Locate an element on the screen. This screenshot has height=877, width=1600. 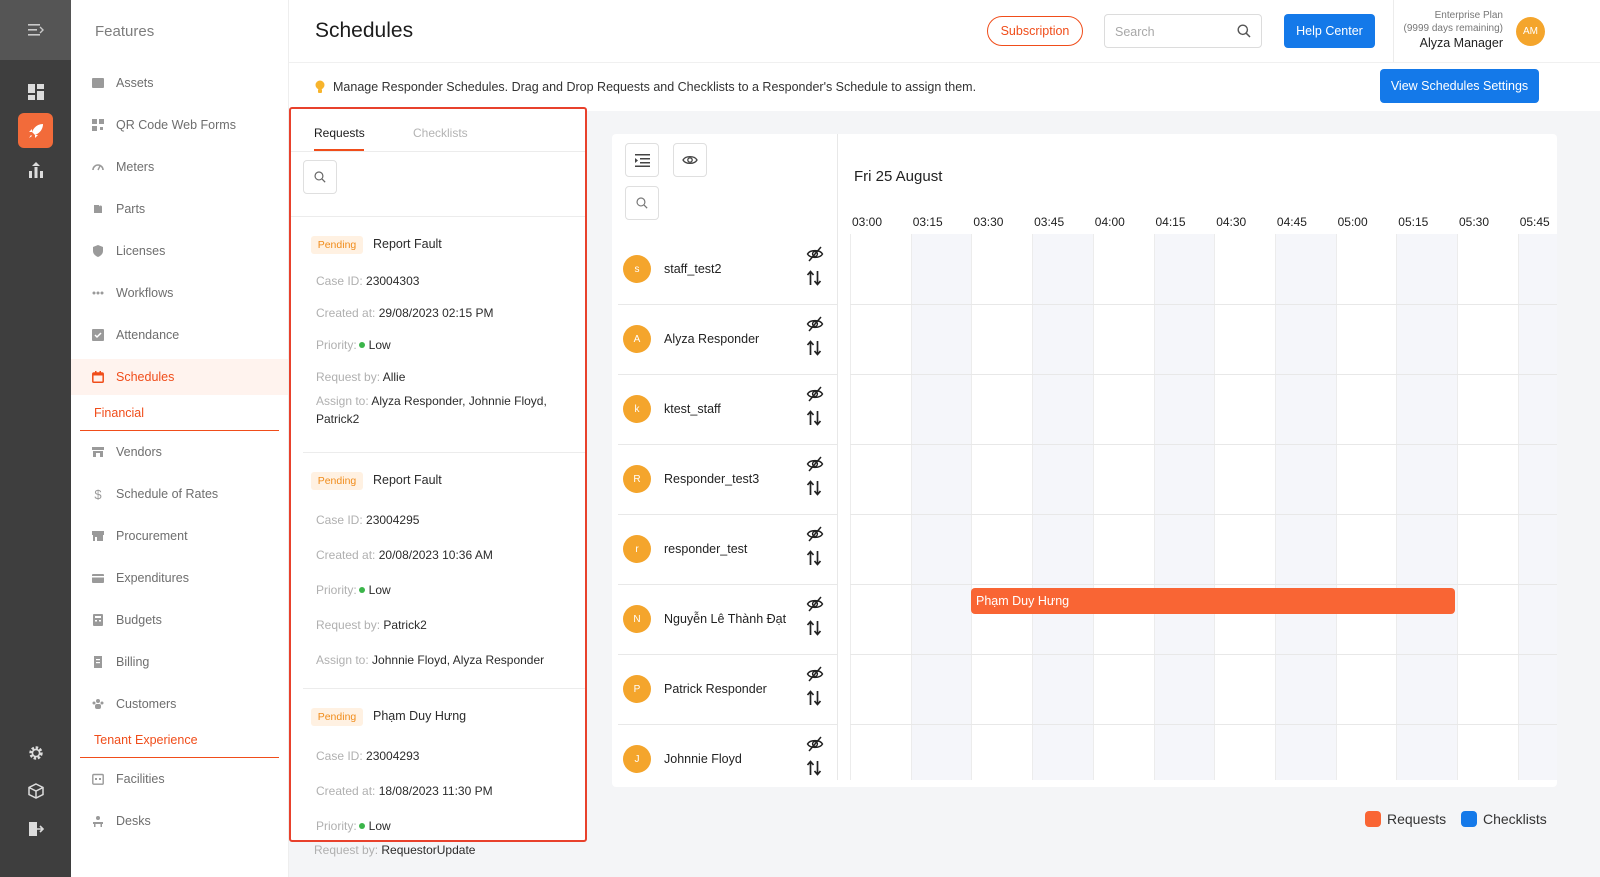
row-divider is located at coordinates (727, 654).